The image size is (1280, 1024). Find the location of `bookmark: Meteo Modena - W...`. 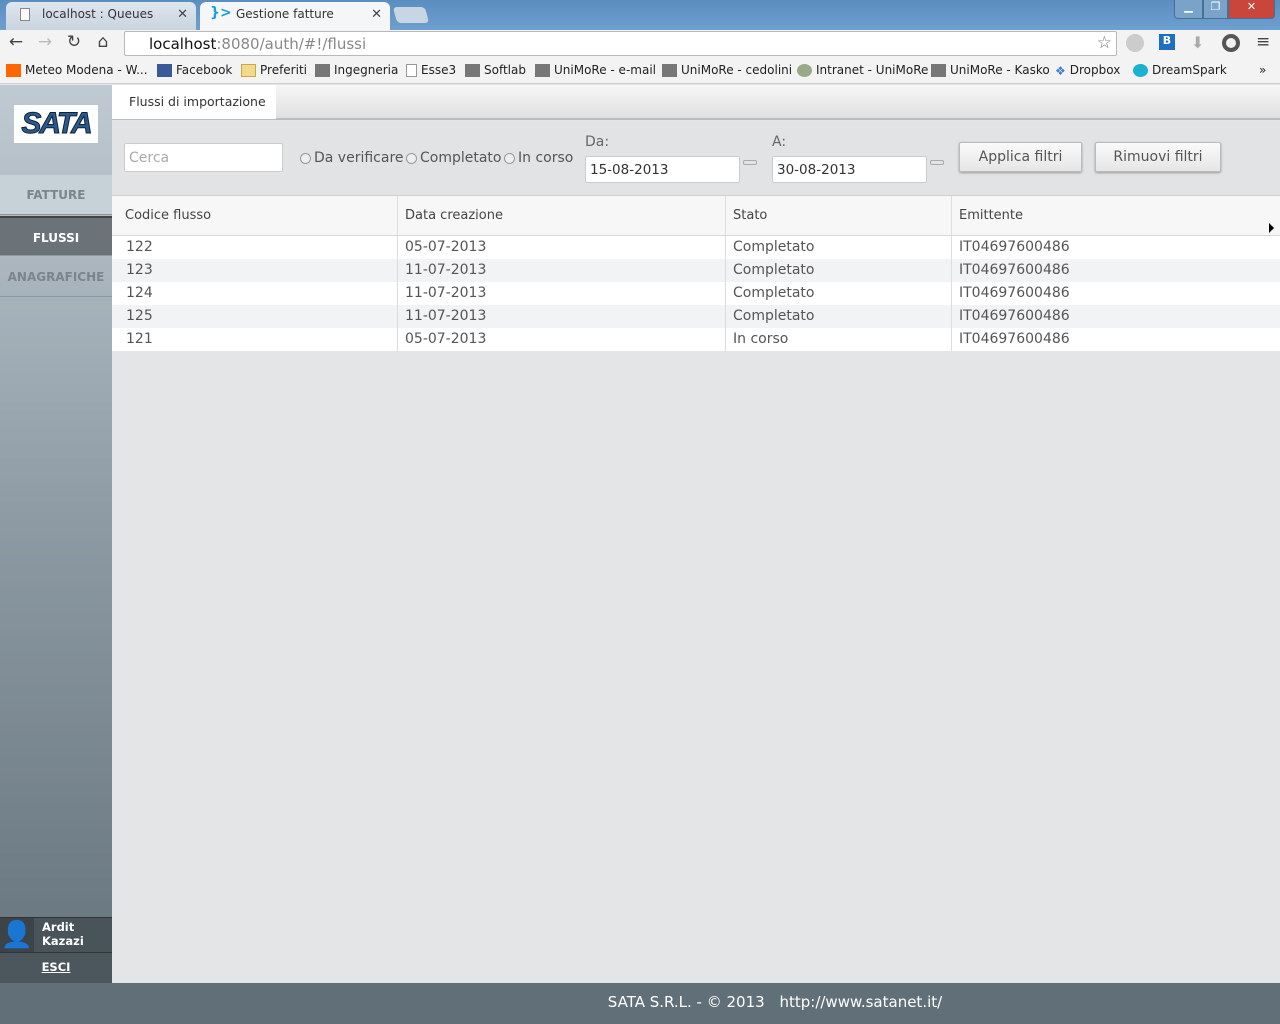

bookmark: Meteo Modena - W... is located at coordinates (77, 70).